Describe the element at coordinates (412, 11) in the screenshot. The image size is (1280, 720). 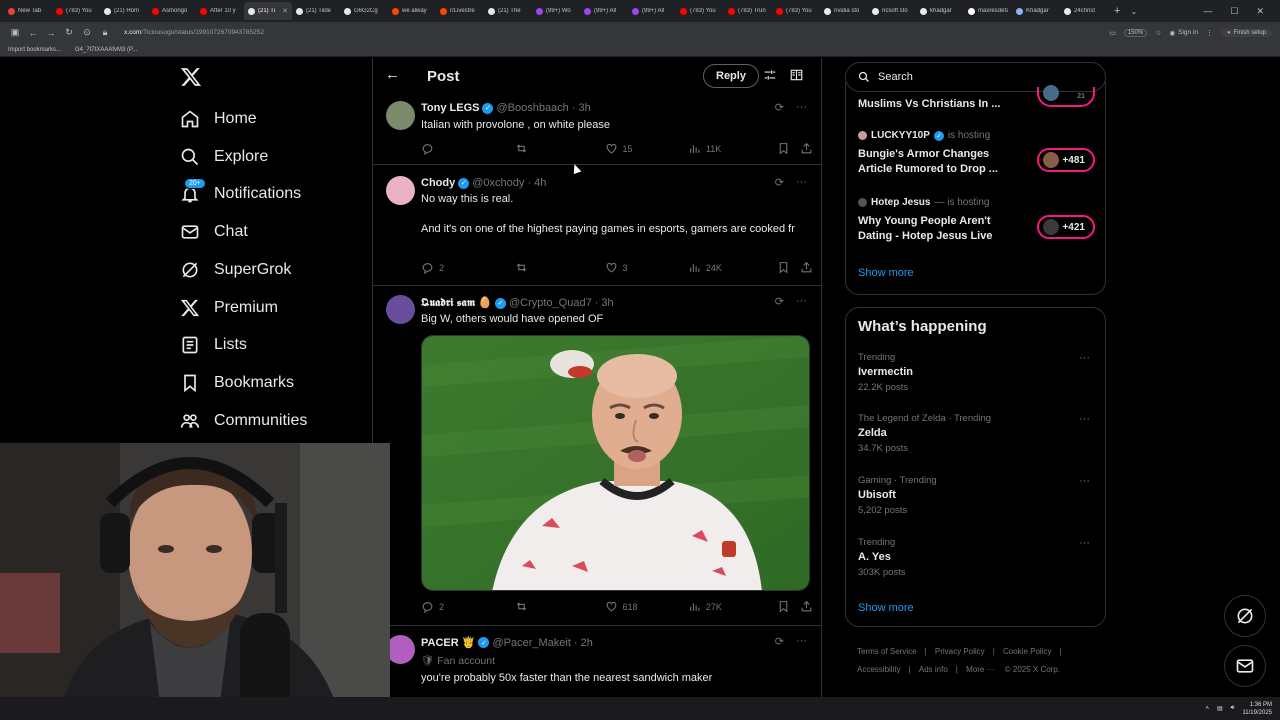
I see `browser-tab: we alway` at that location.